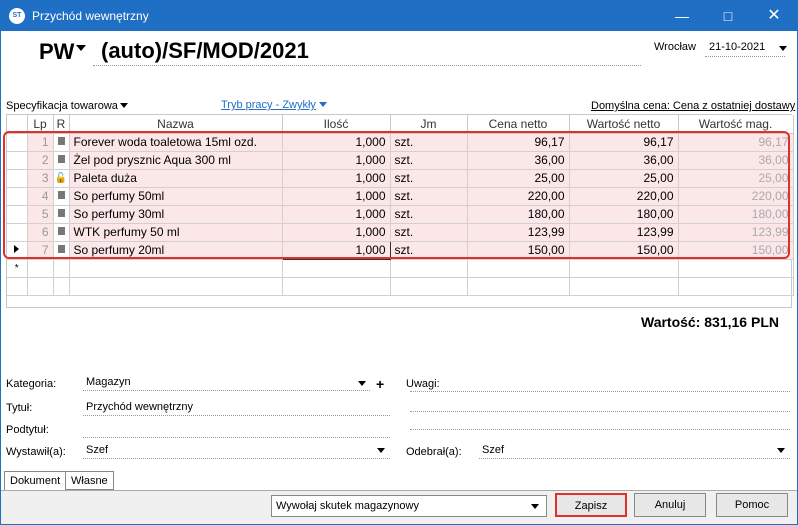 This screenshot has height=525, width=798. What do you see at coordinates (81, 48) in the screenshot?
I see `prefix-dropdown-icon` at bounding box center [81, 48].